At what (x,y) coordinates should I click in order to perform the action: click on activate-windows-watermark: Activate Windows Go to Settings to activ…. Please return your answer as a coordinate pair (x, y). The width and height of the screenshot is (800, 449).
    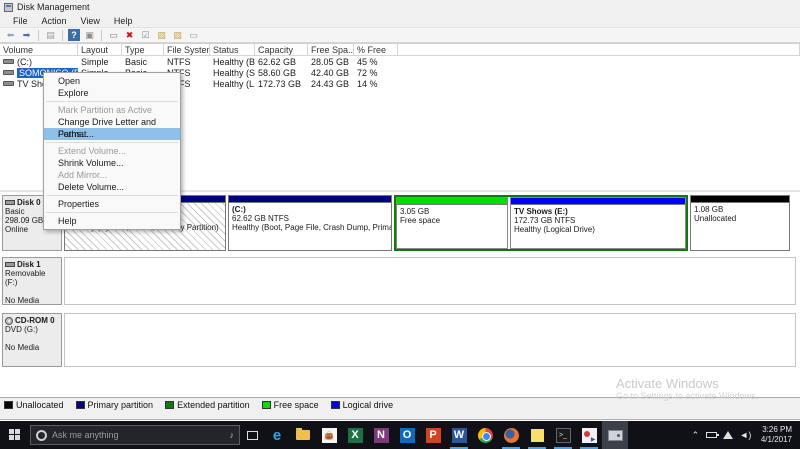
    Looking at the image, I should click on (687, 388).